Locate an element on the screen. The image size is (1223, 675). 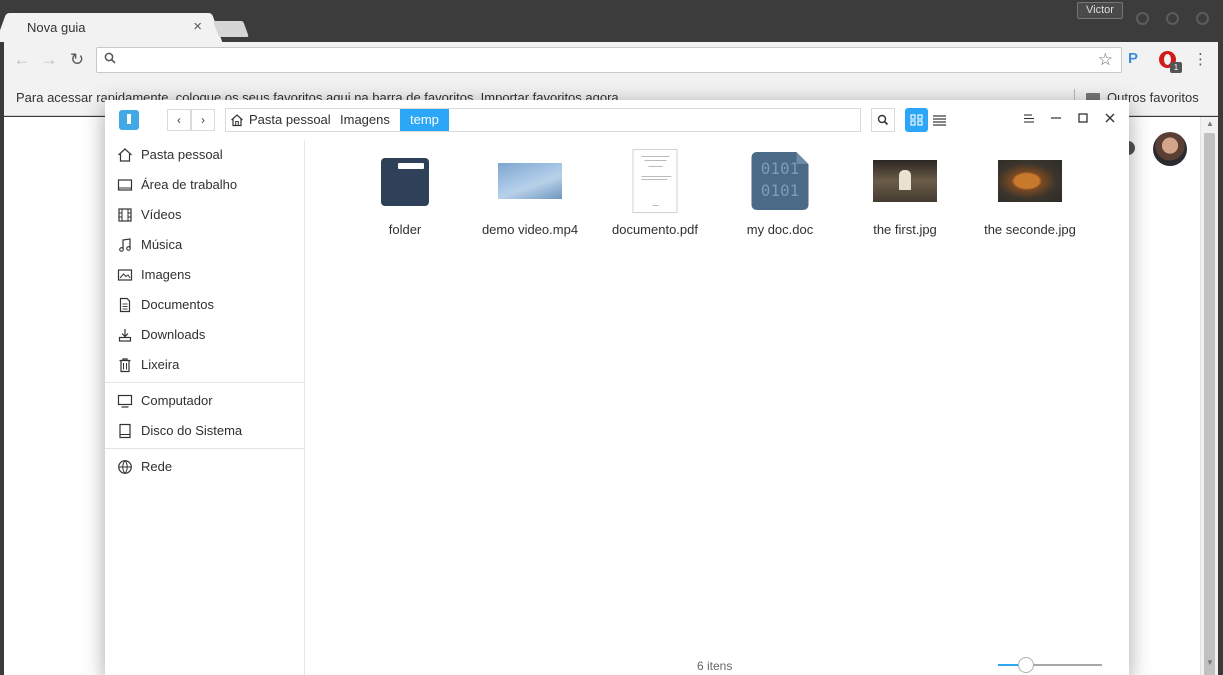
status-bar: 6 itens is located at coordinates (717, 665).